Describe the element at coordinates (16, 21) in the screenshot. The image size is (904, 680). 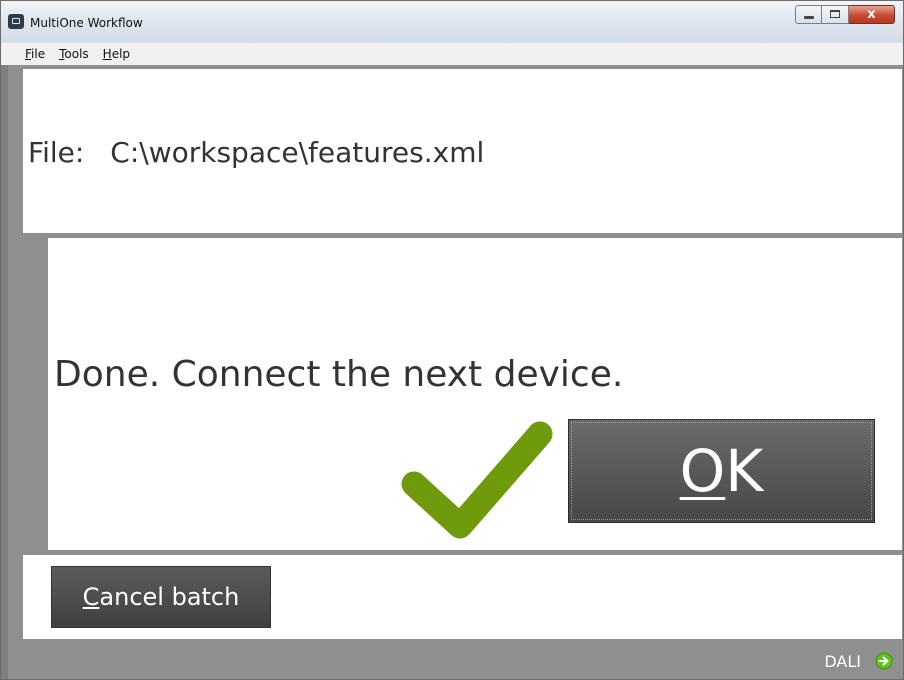
I see `app-icon` at that location.